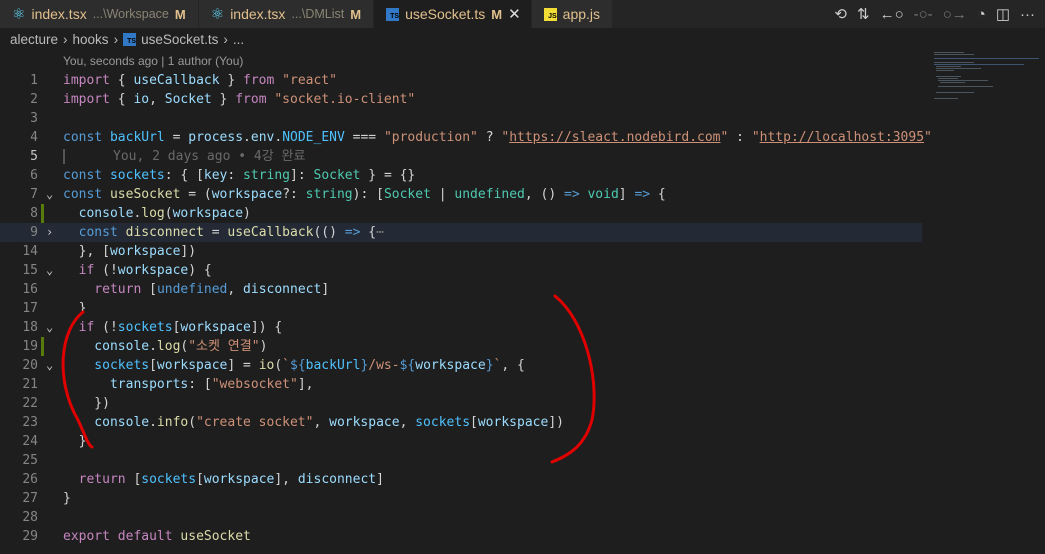 The height and width of the screenshot is (554, 1045). I want to click on line-number: 19, so click(30, 346).